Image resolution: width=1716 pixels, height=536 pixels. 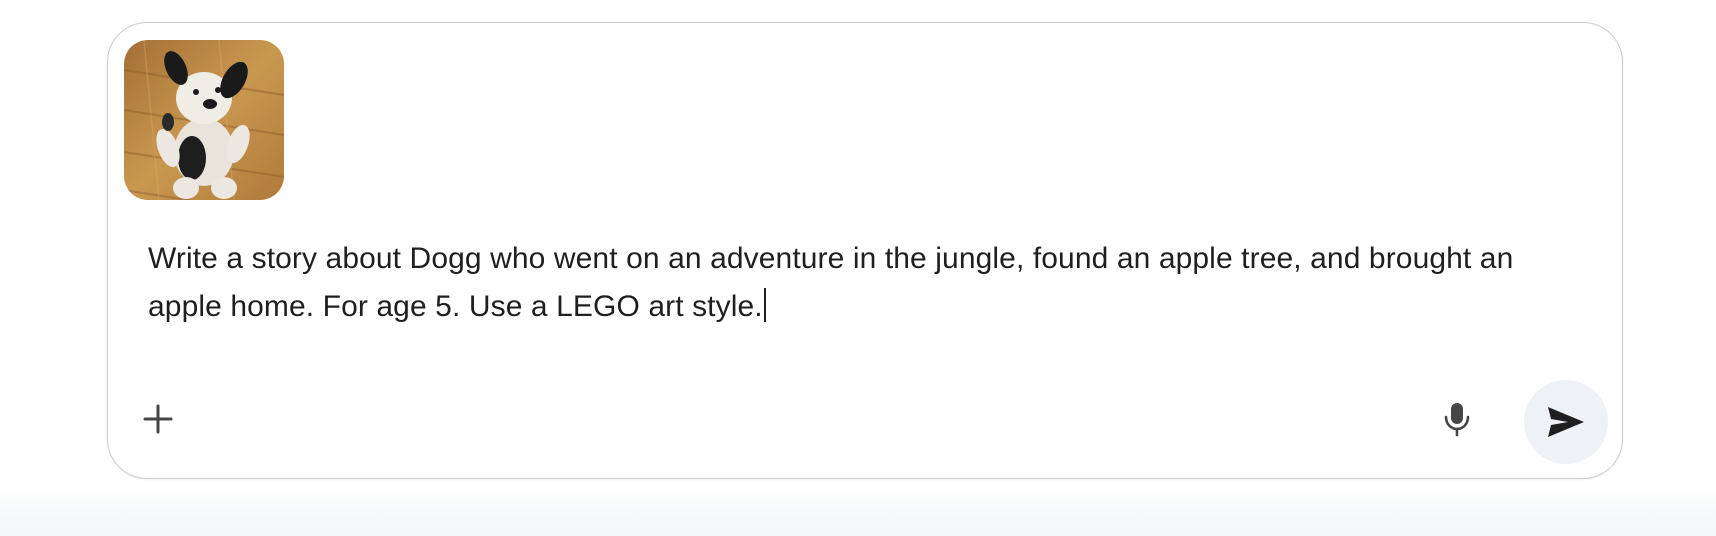 I want to click on add-attachment-button, so click(x=158, y=419).